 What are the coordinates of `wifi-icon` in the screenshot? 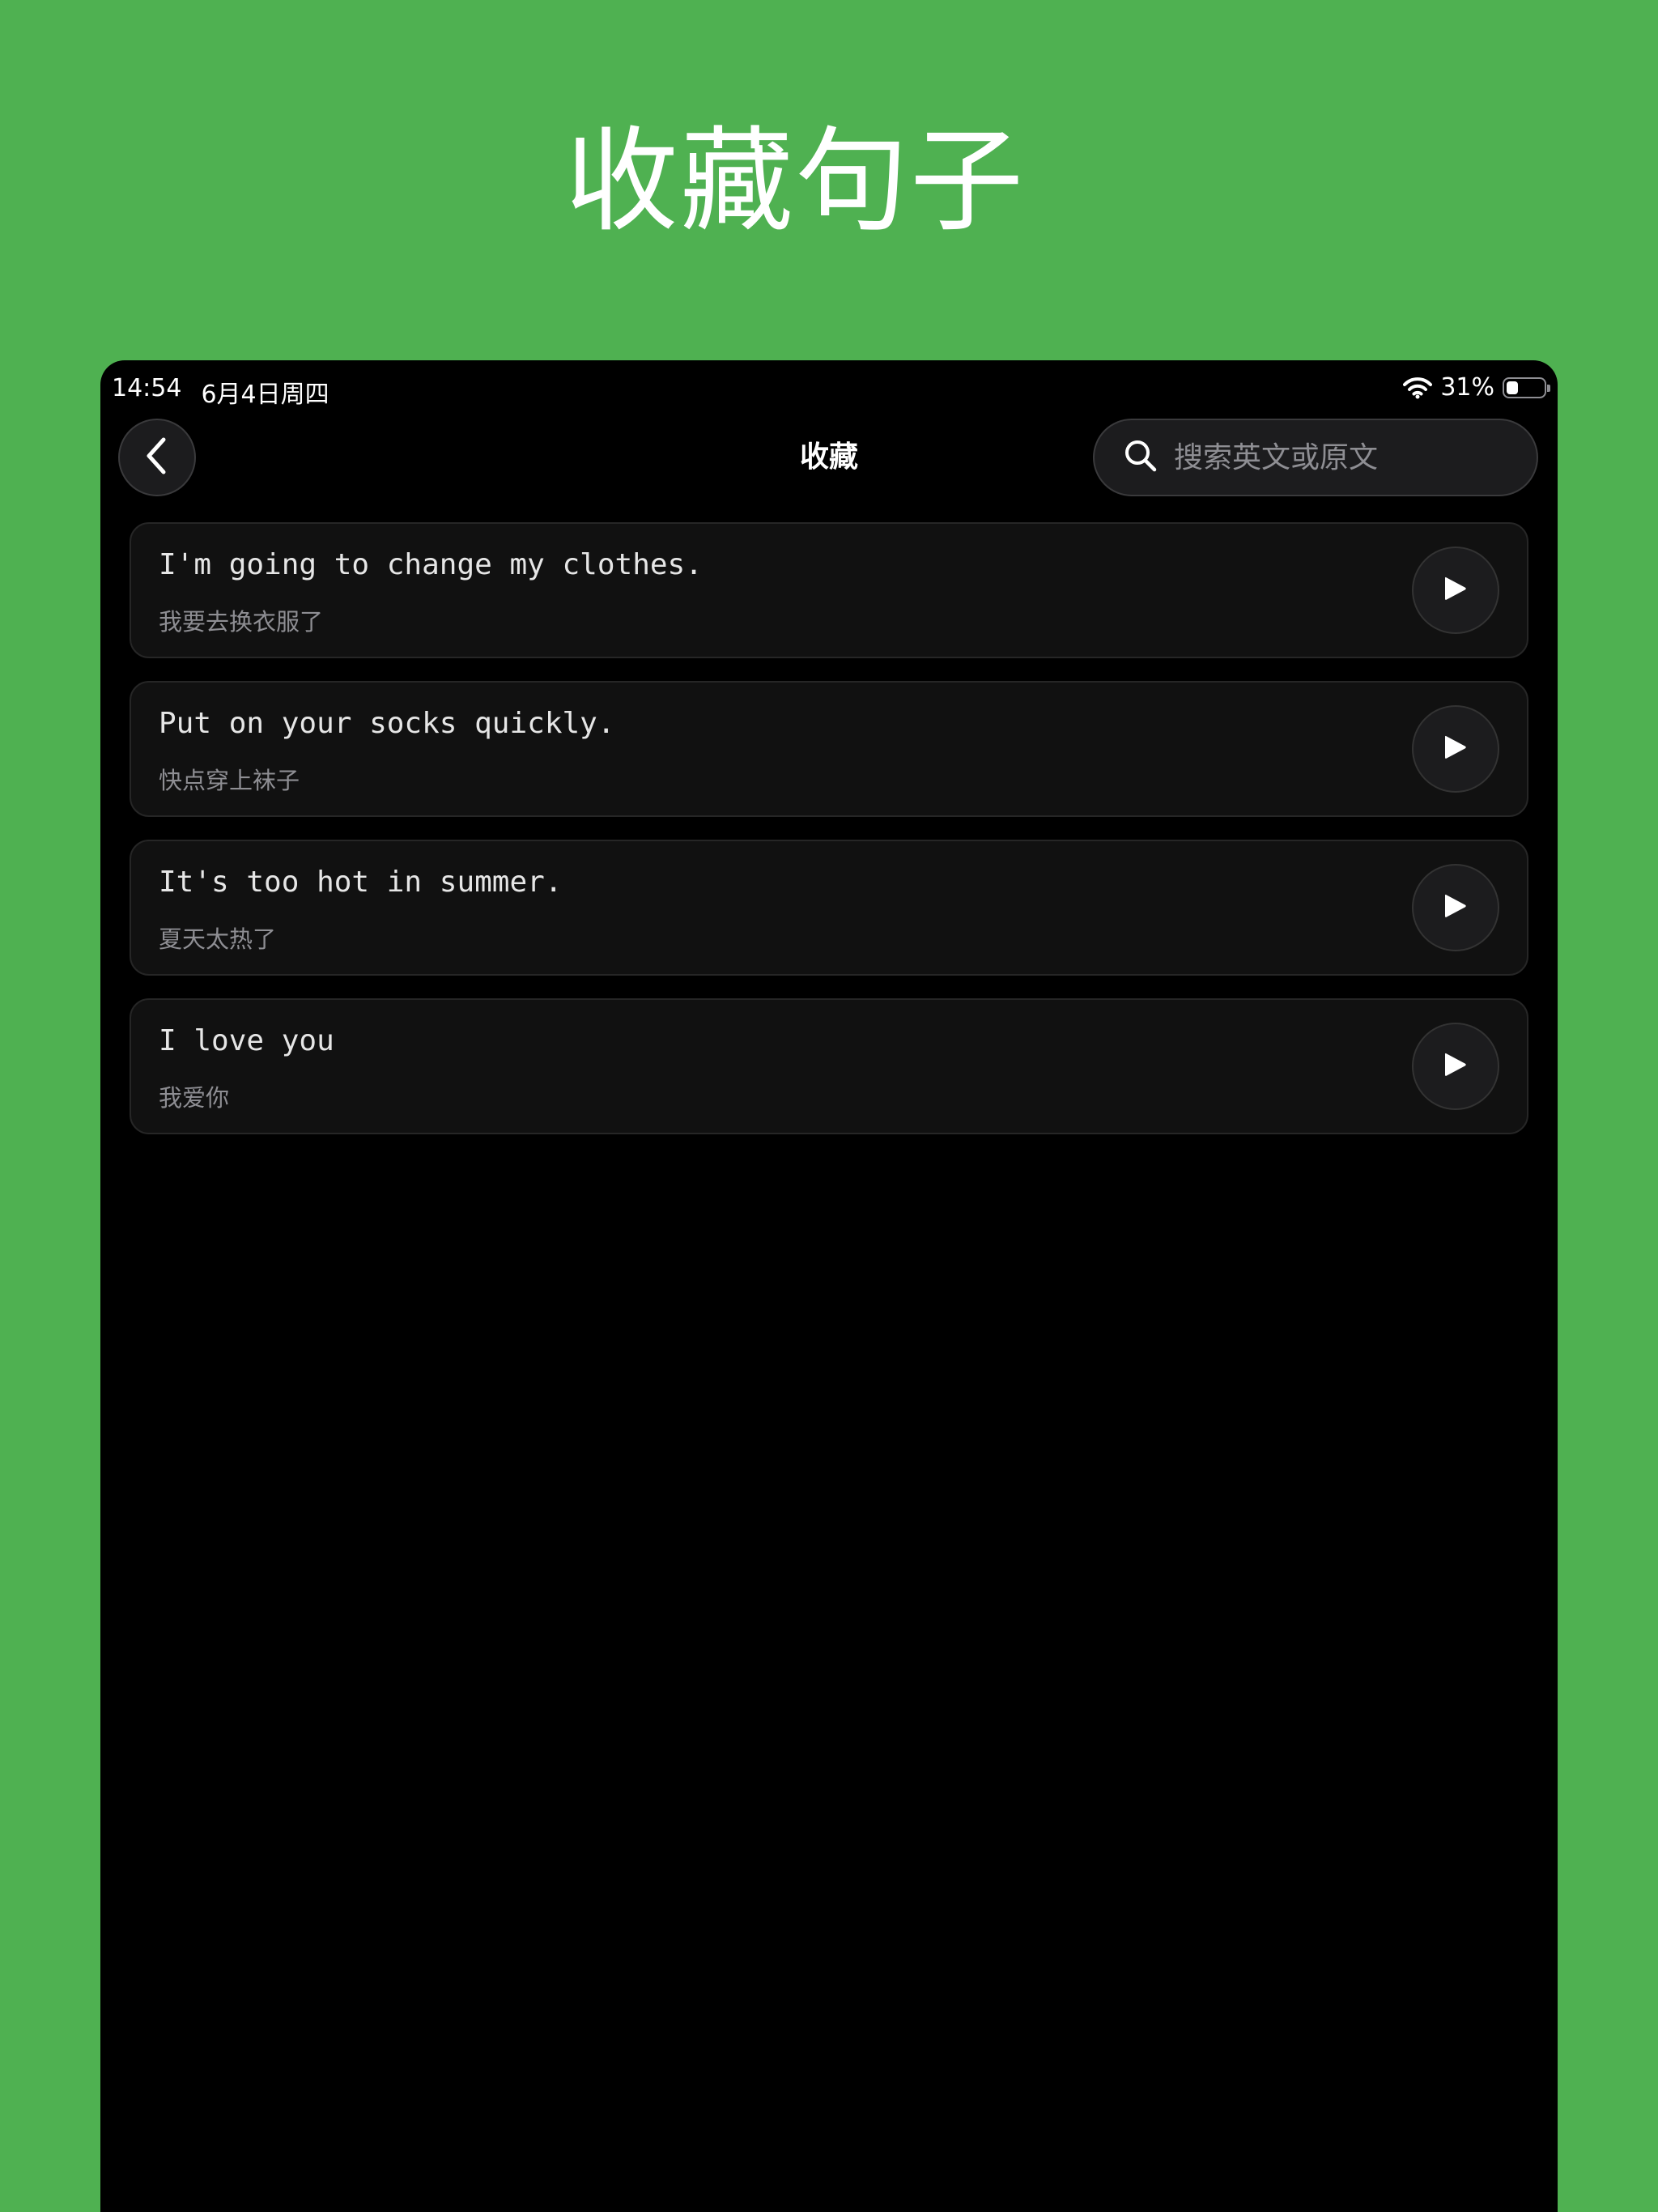 It's located at (1418, 387).